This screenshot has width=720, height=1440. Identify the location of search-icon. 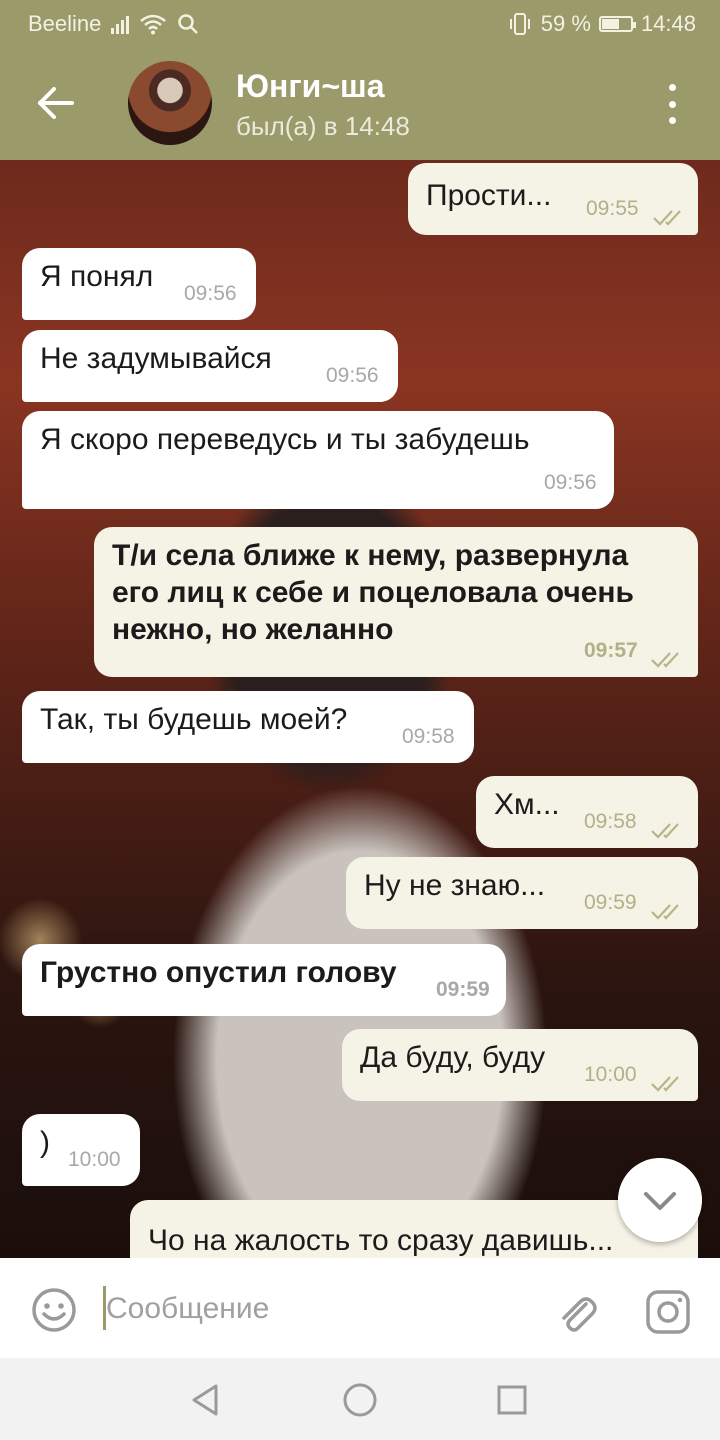
(188, 24).